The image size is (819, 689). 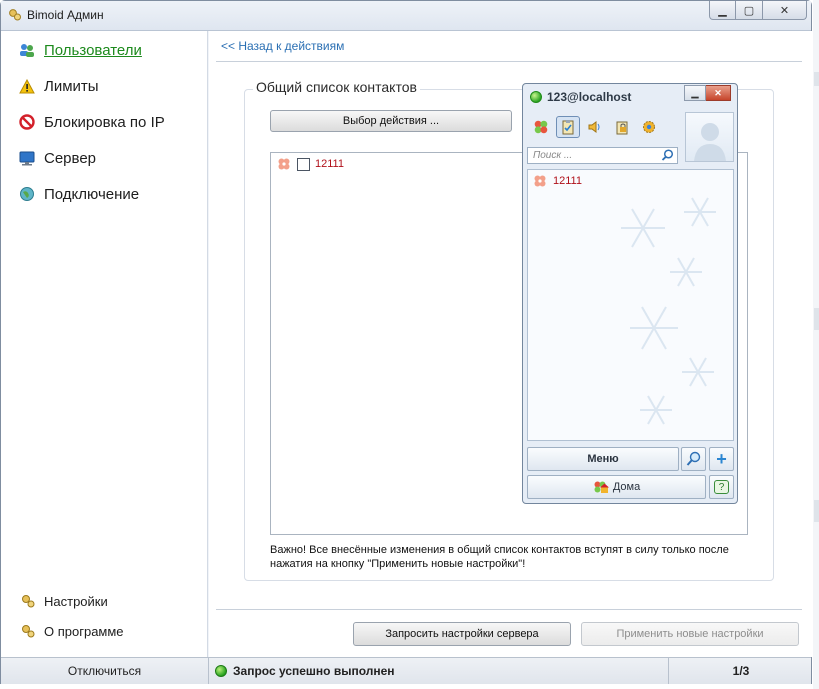 I want to click on plus-icon: +, so click(x=721, y=459).